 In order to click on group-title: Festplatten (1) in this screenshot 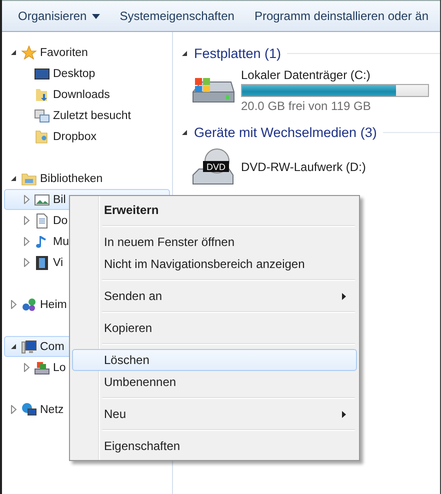, I will do `click(238, 53)`.